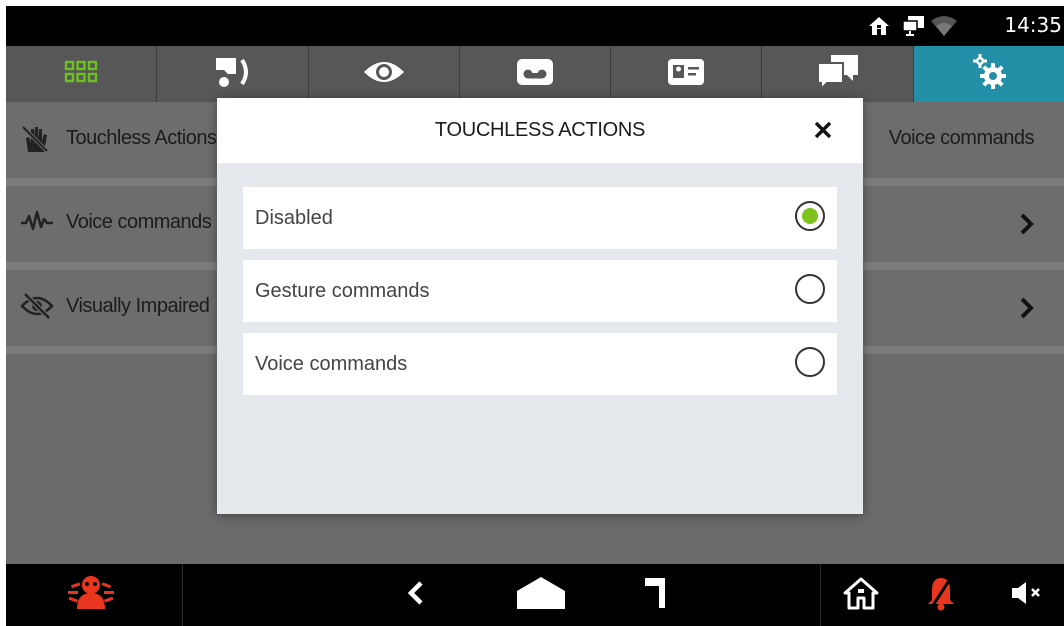 The width and height of the screenshot is (1064, 626). What do you see at coordinates (182, 595) in the screenshot?
I see `nav-divider` at bounding box center [182, 595].